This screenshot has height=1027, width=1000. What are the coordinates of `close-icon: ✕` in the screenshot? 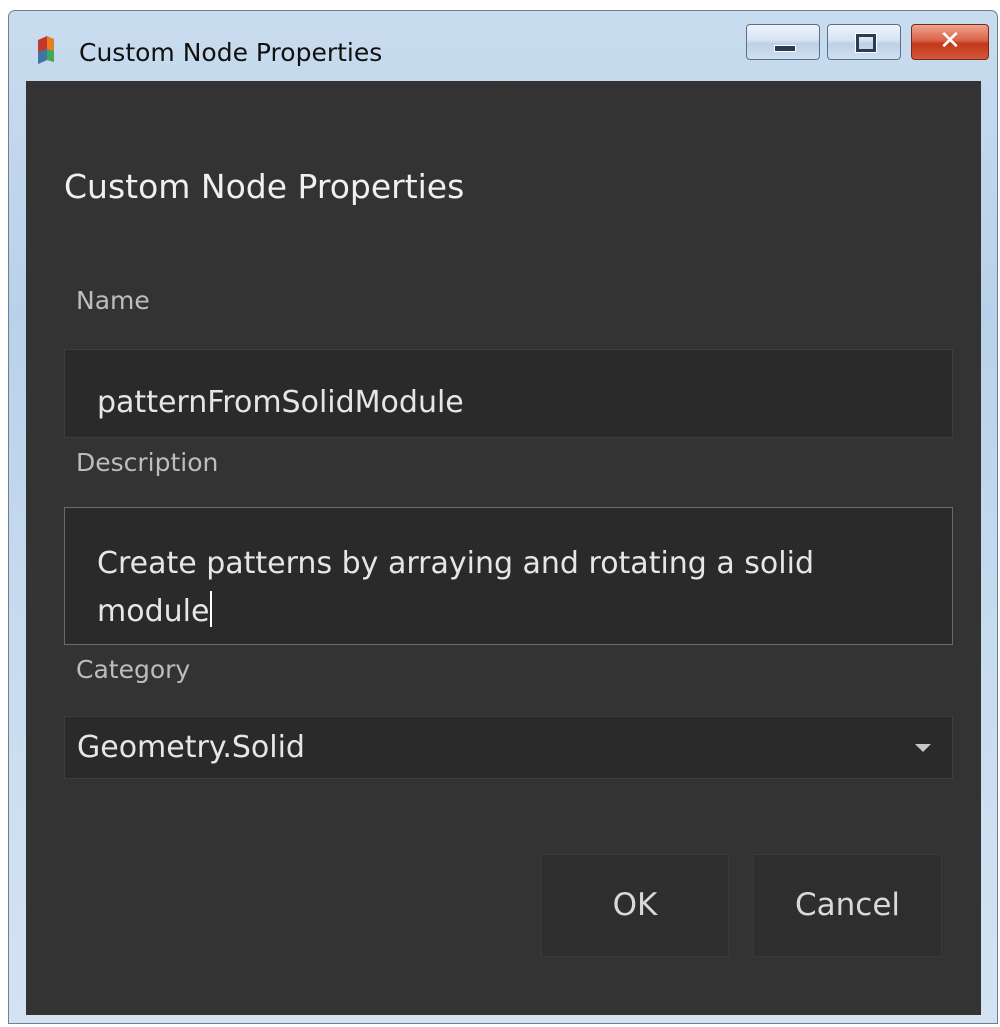 It's located at (950, 41).